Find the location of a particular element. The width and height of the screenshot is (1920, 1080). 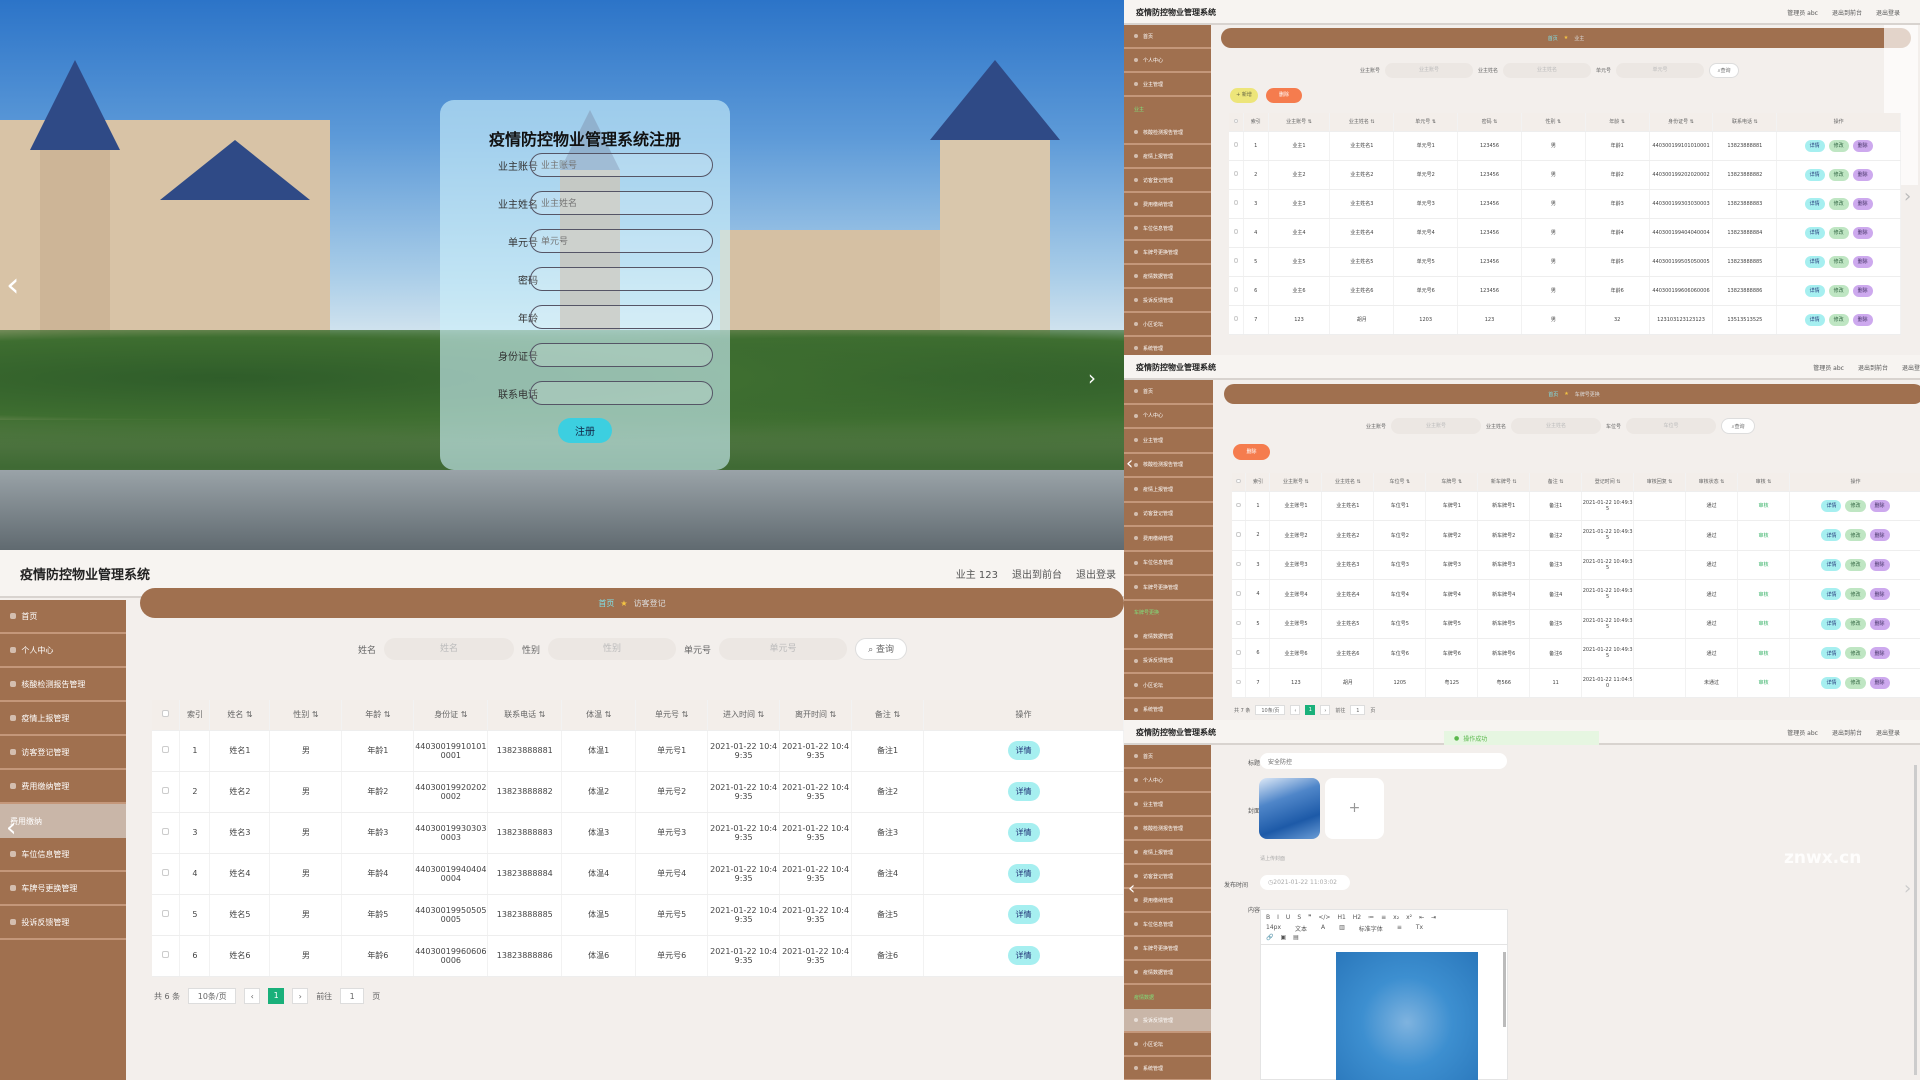

column-header: 年龄 ⇅ is located at coordinates (1617, 122).